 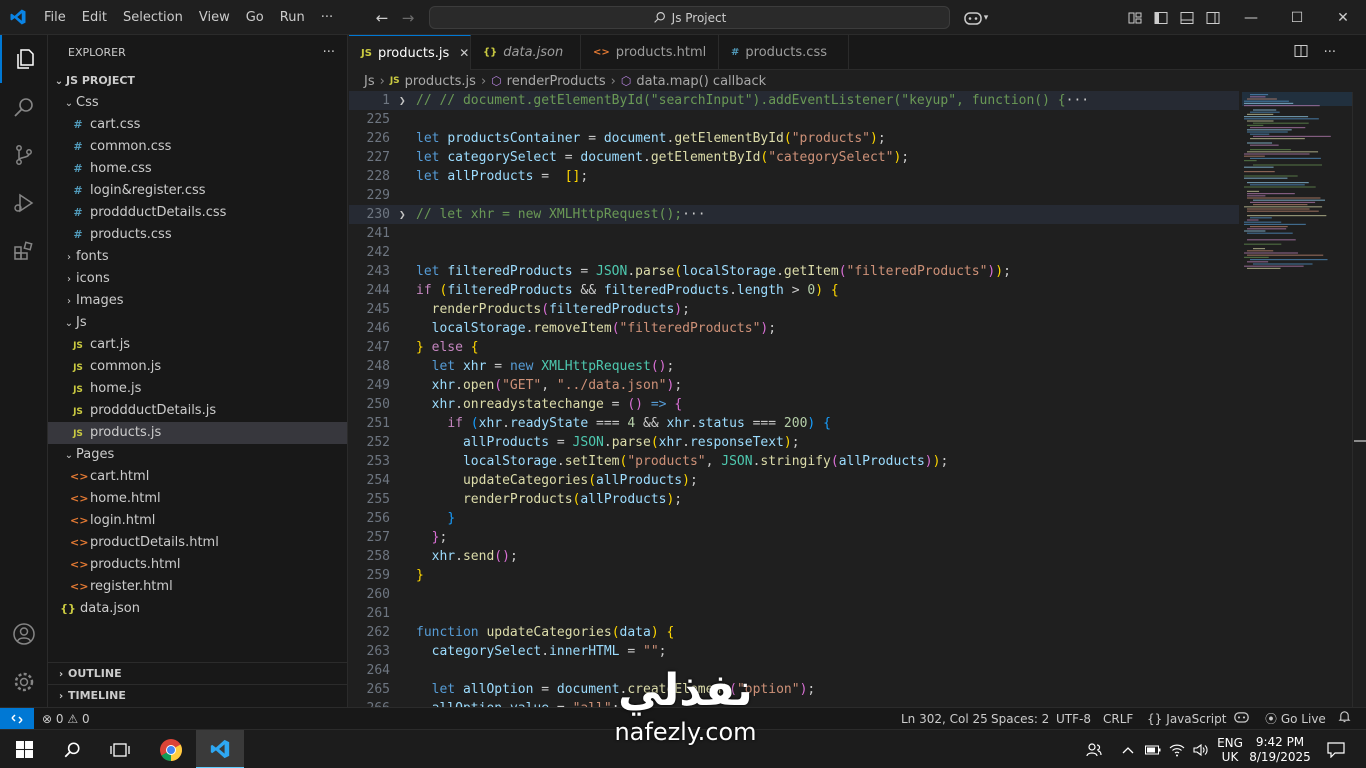 What do you see at coordinates (197, 345) in the screenshot?
I see `file-item: JS cart.js` at bounding box center [197, 345].